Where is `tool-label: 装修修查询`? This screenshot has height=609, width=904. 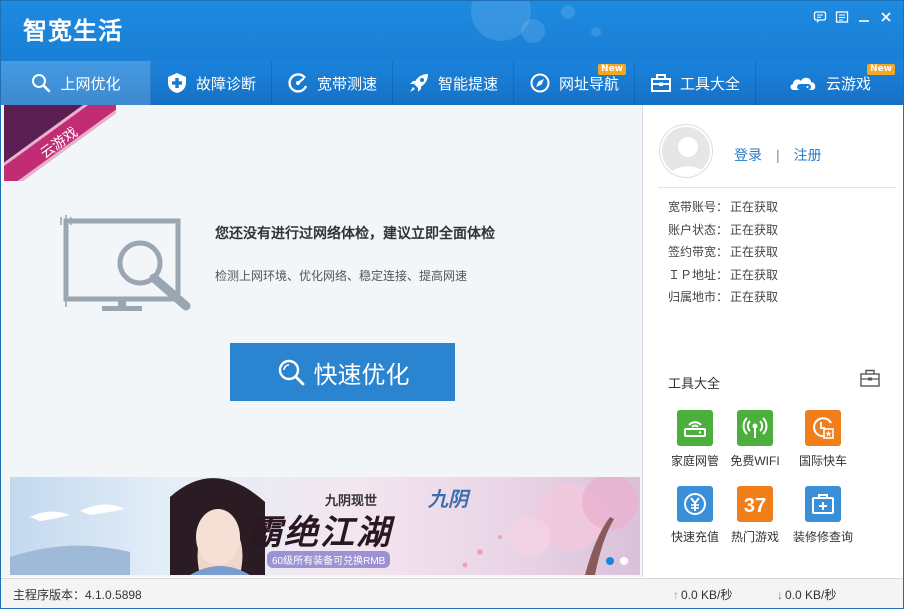
tool-label: 装修修查询 is located at coordinates (822, 537).